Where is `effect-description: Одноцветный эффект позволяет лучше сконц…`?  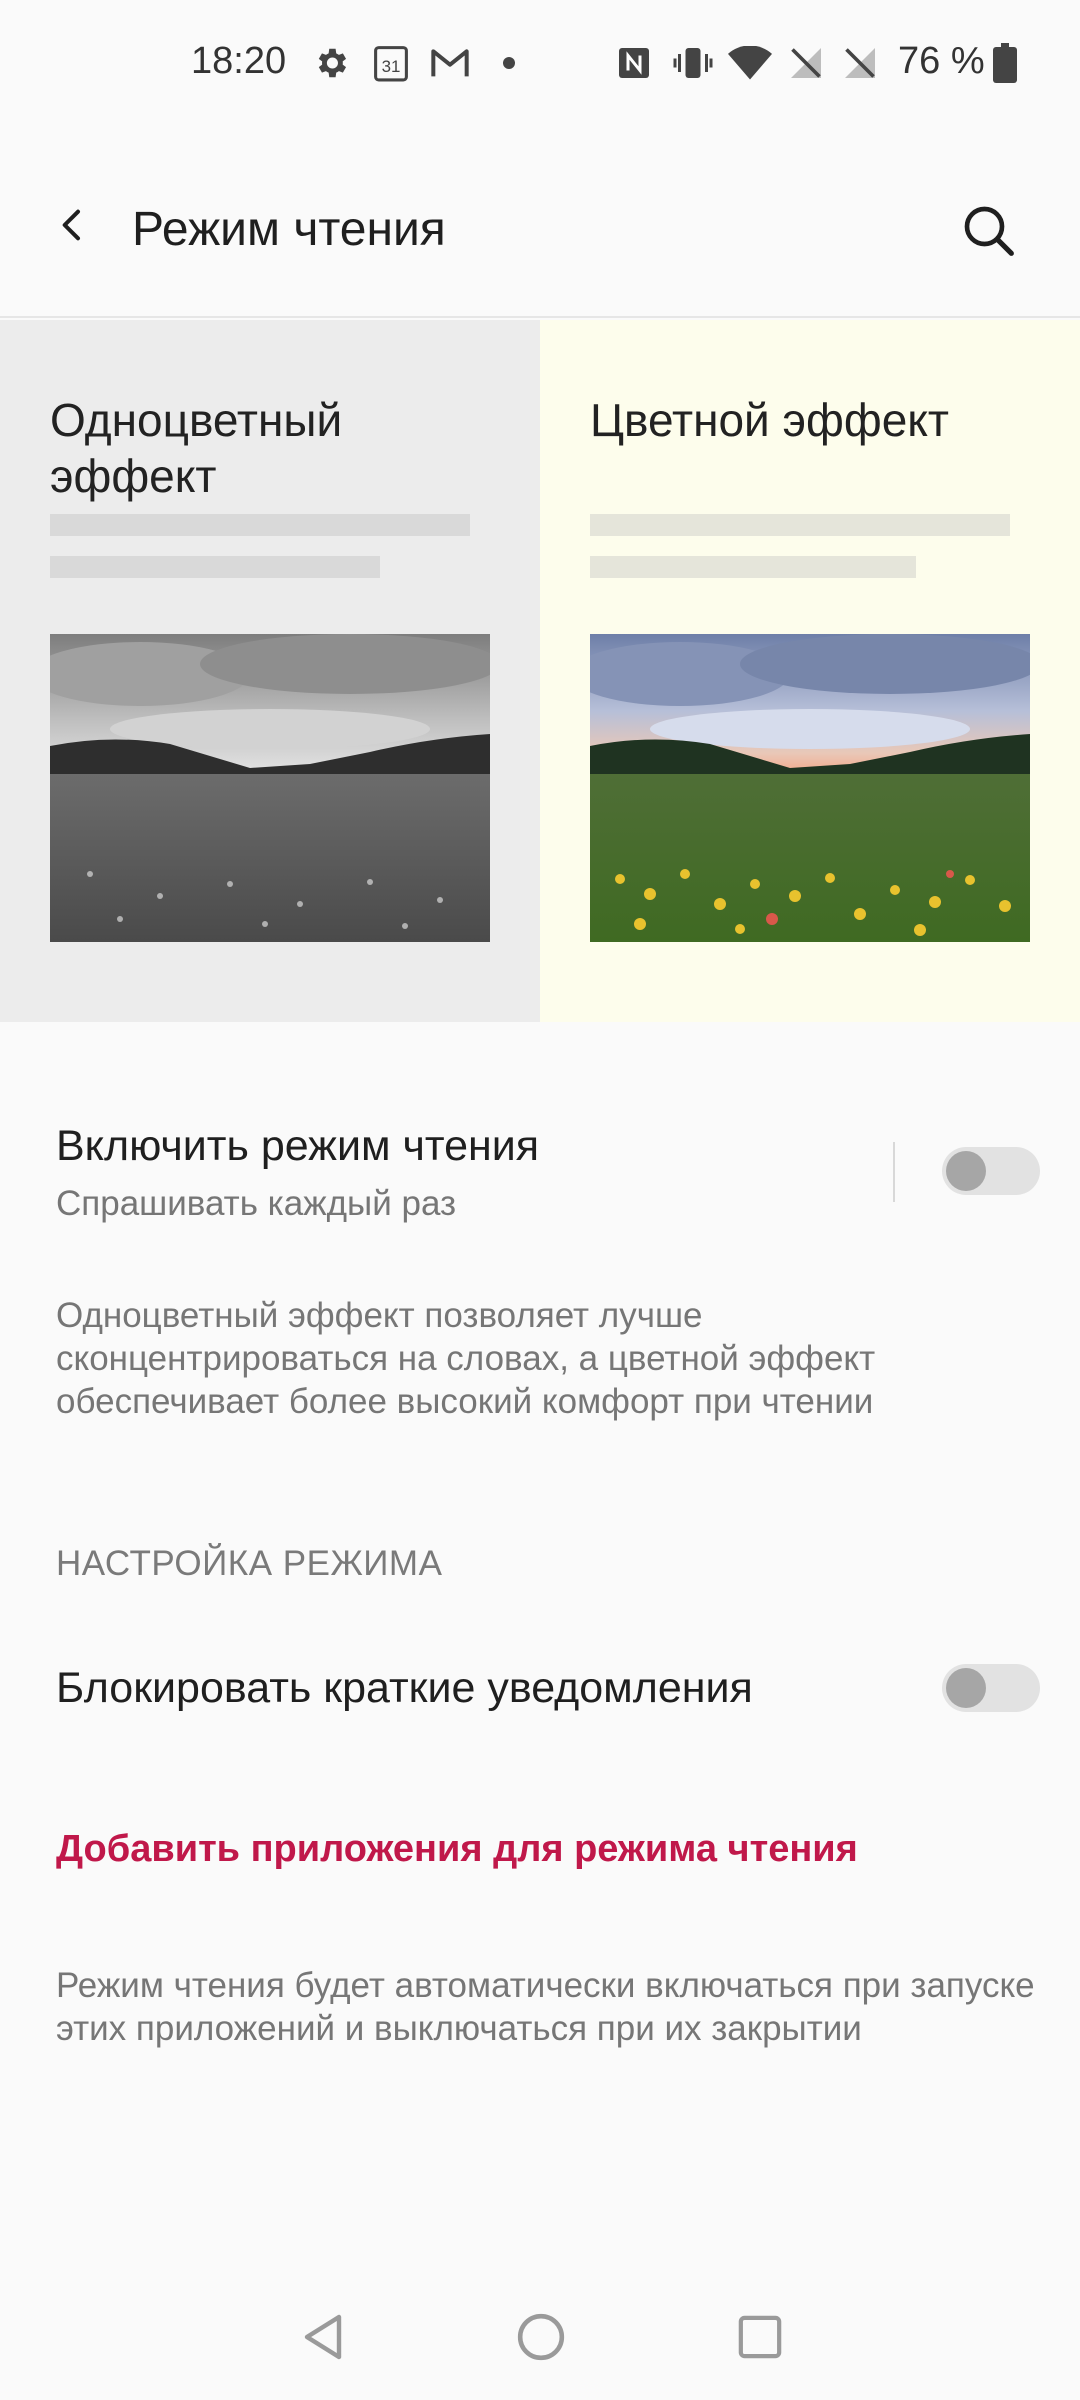
effect-description: Одноцветный эффект позволяет лучше сконц… is located at coordinates (466, 1358).